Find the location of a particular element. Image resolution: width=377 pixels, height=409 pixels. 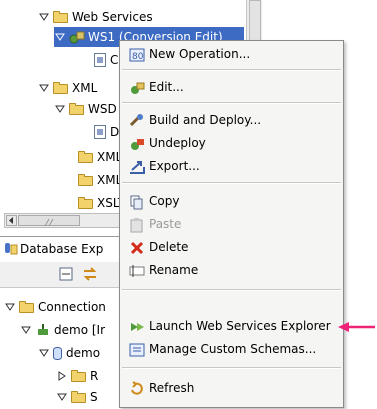

tree-item-label: WSD is located at coordinates (102, 109).